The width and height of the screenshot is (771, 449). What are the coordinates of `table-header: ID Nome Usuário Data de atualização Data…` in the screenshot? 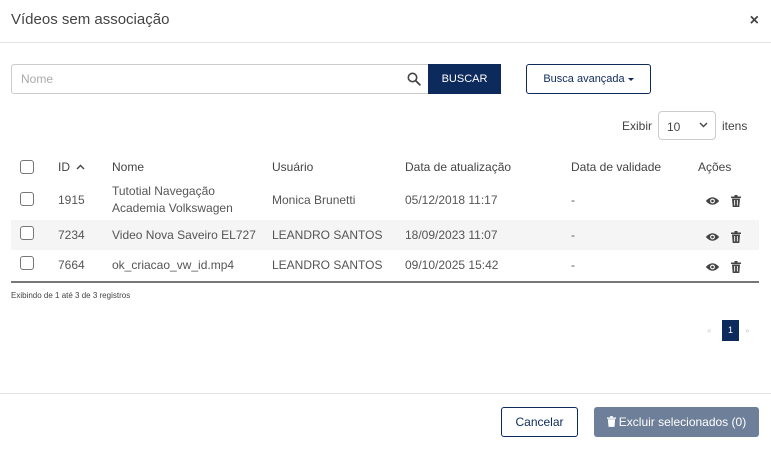 It's located at (385, 167).